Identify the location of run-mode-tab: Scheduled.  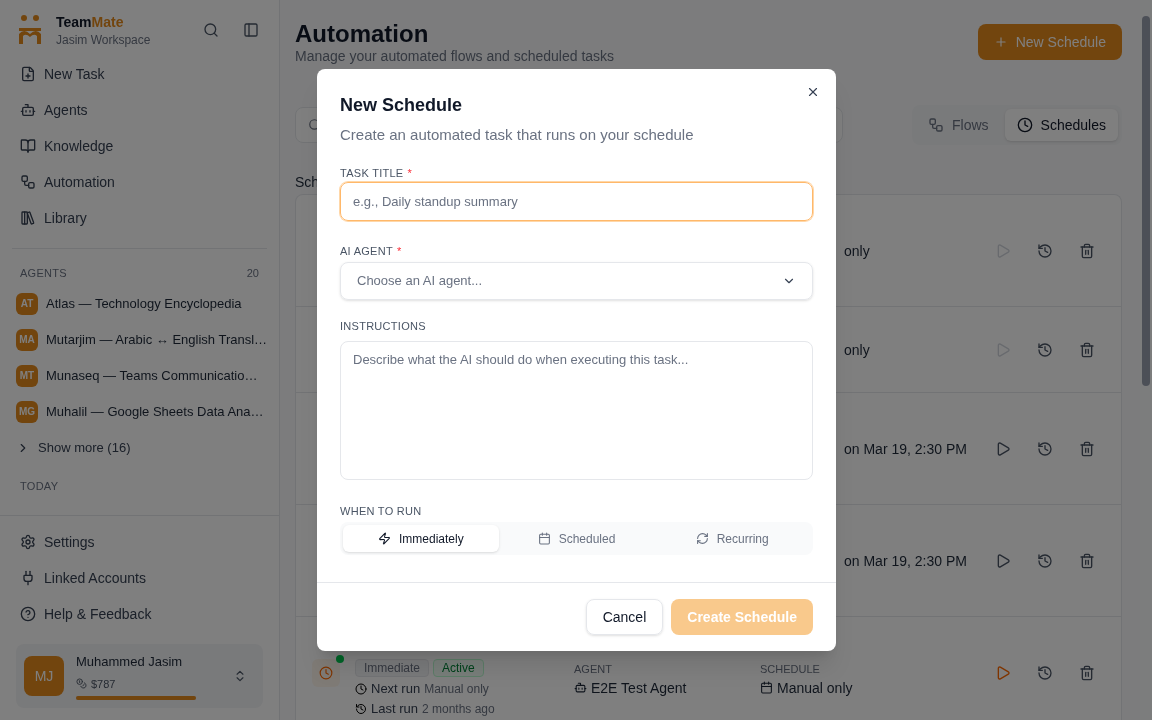
(576, 538).